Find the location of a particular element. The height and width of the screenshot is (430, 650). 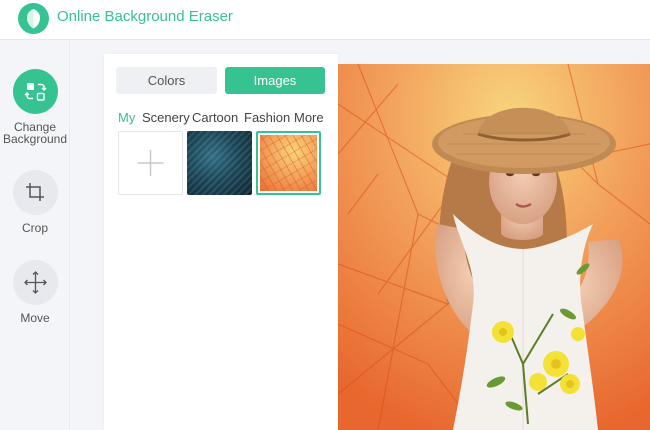

thumbnail-orange-leaves is located at coordinates (288, 163).